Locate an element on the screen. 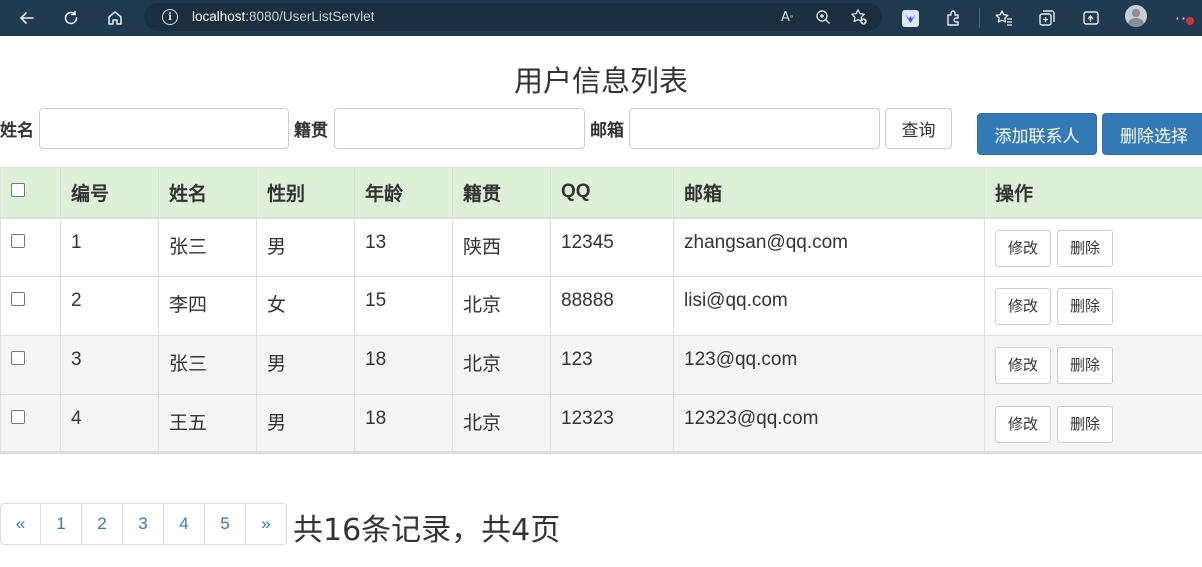  header-email: 邮箱 is located at coordinates (829, 193).